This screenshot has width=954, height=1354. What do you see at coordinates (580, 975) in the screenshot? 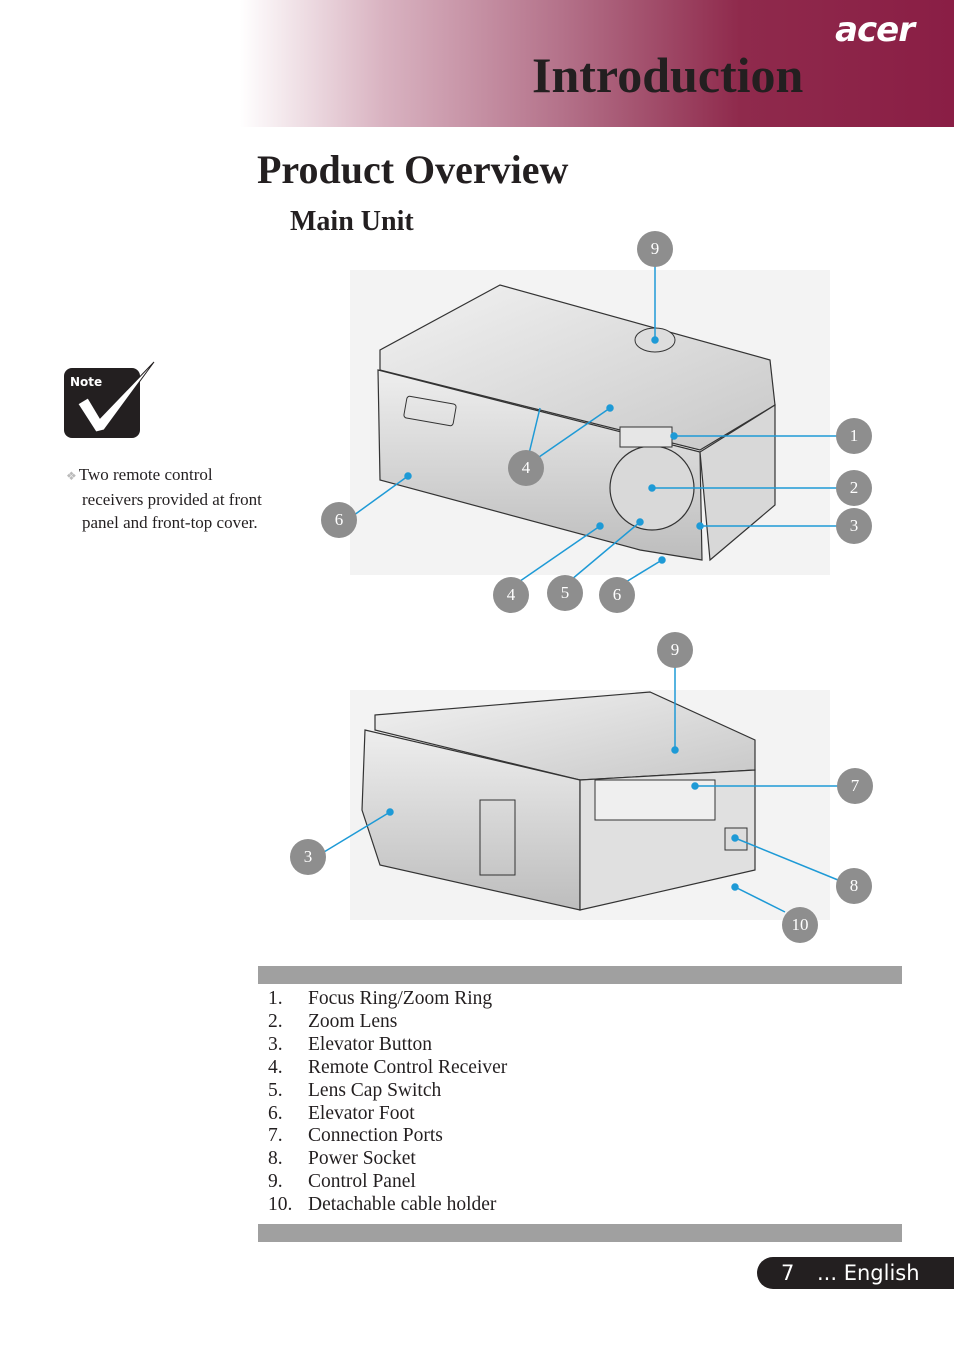
I see `table-top-rule` at bounding box center [580, 975].